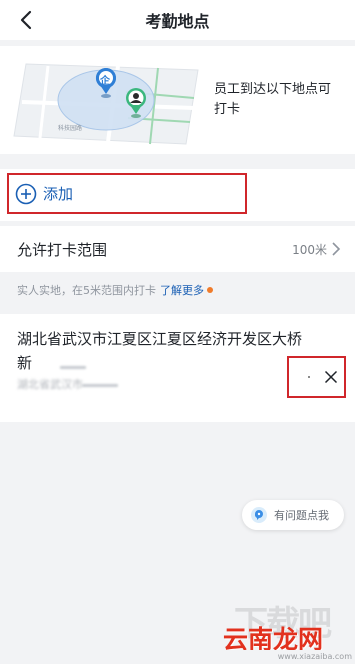 This screenshot has height=664, width=355. I want to click on checkin-range-row: 允许打卡范围 100米, so click(177, 249).